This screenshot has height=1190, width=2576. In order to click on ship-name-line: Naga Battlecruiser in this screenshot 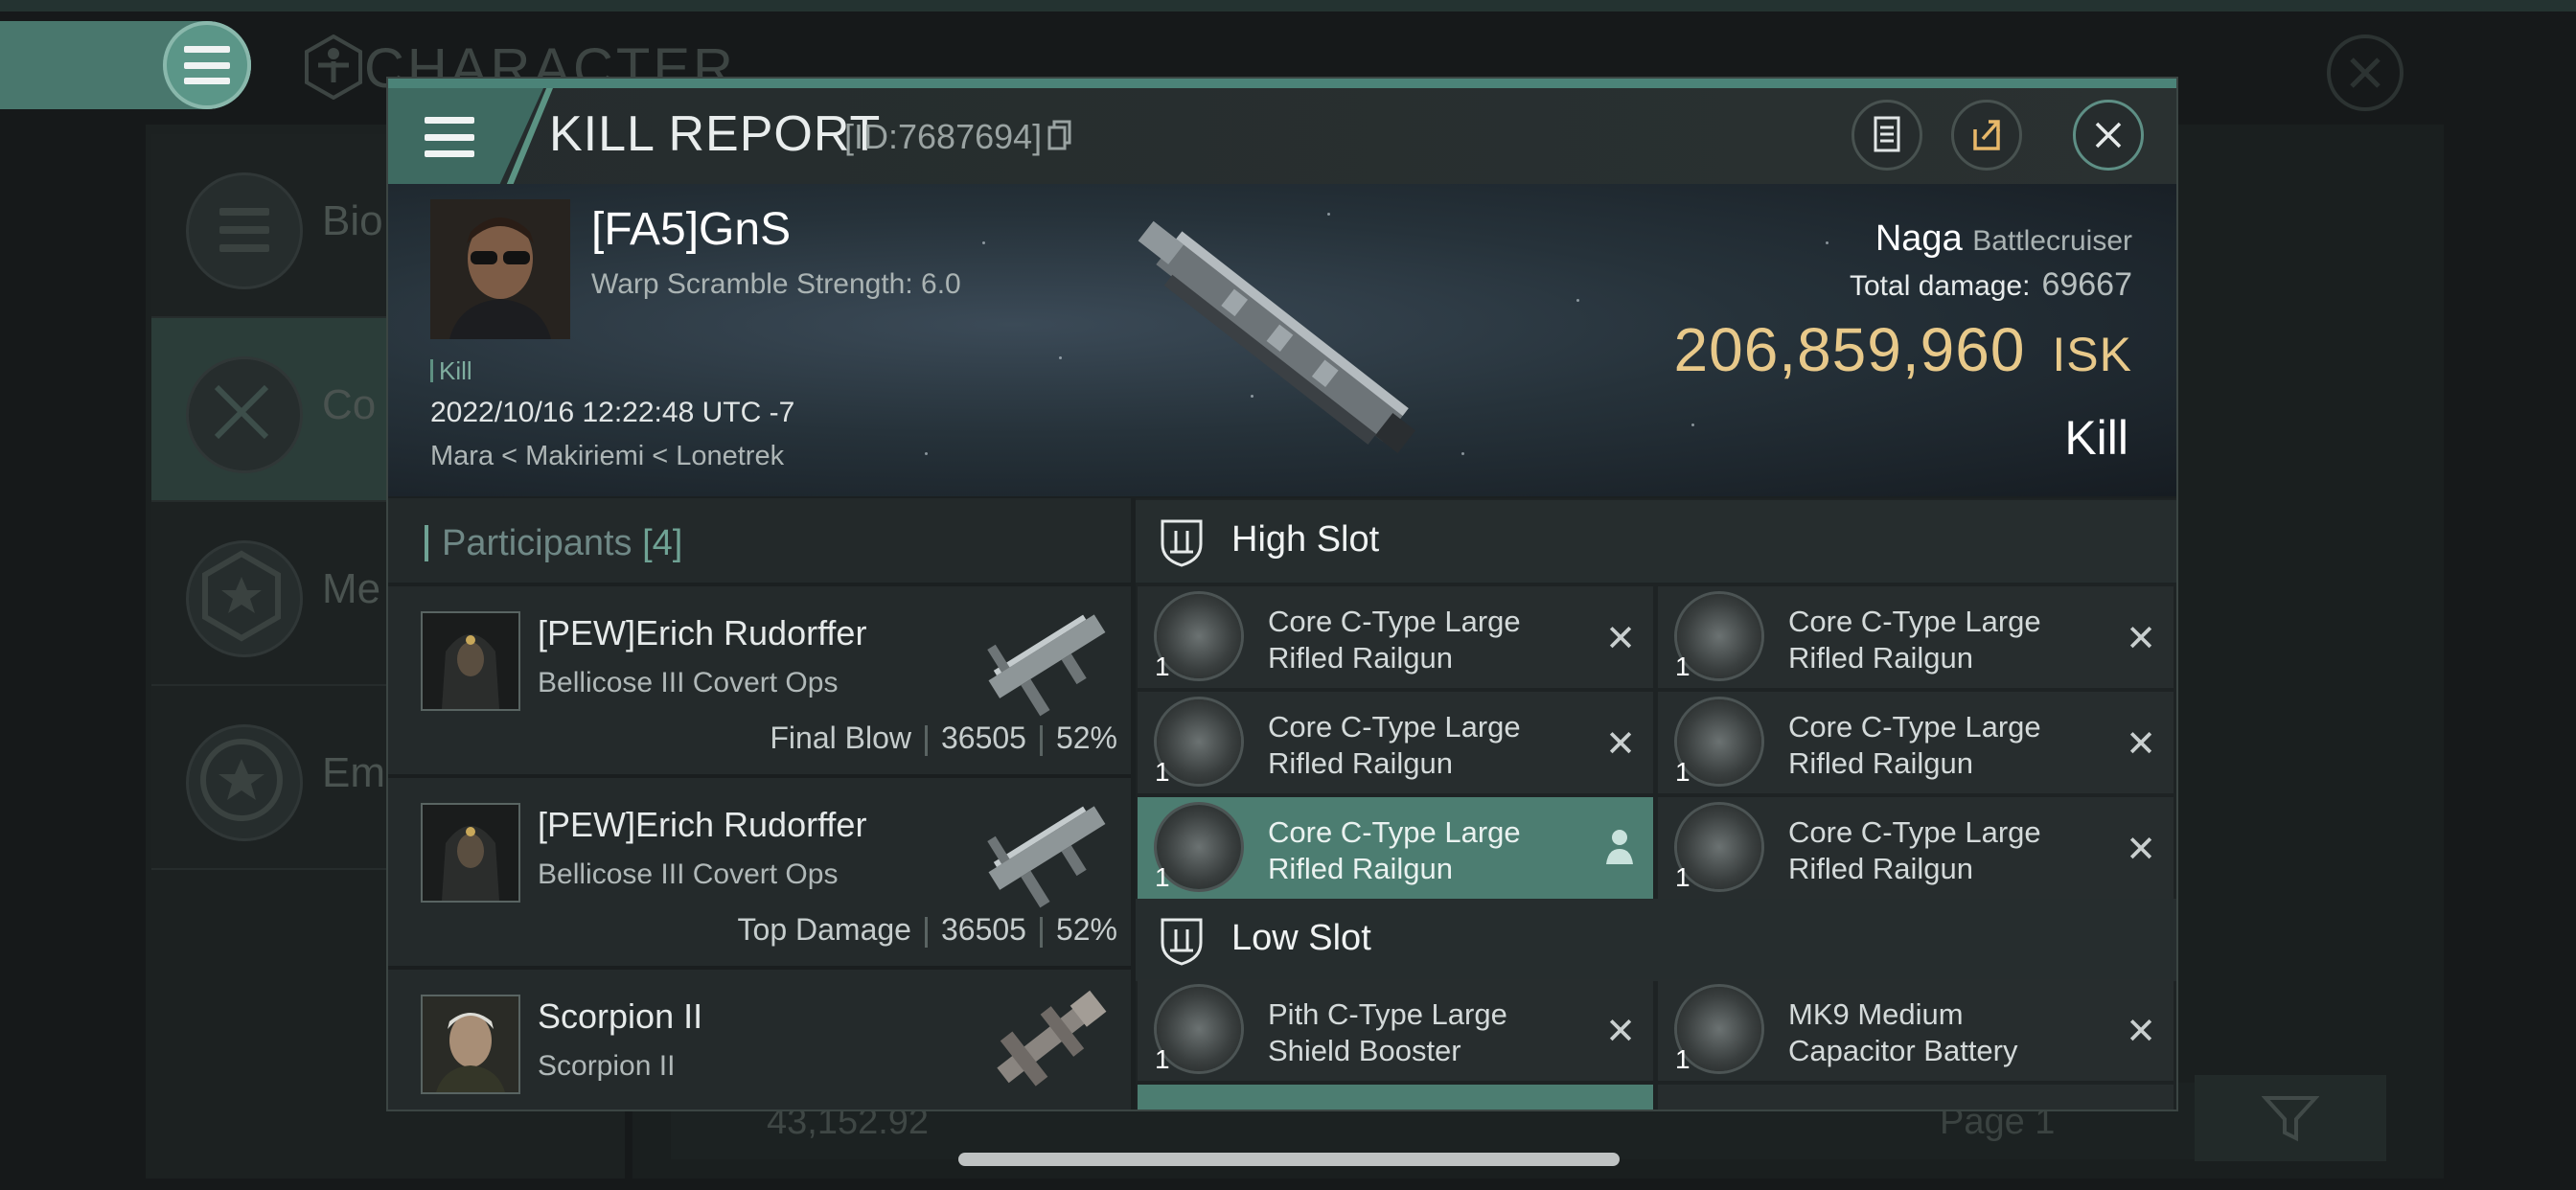, I will do `click(2004, 239)`.